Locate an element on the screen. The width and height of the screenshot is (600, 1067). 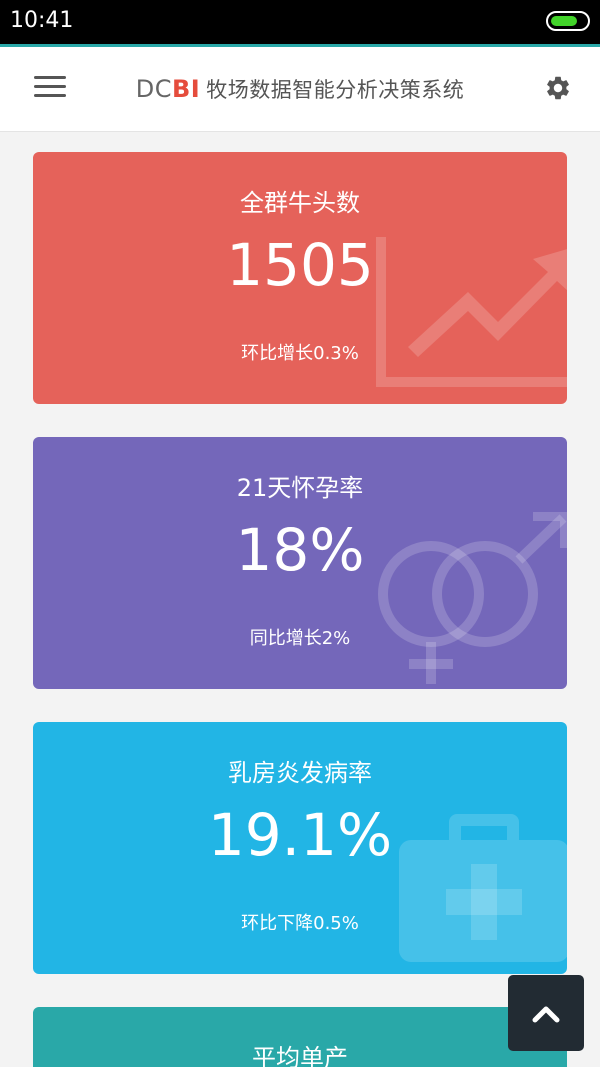
card-change: 环比下降0.5% is located at coordinates (300, 923).